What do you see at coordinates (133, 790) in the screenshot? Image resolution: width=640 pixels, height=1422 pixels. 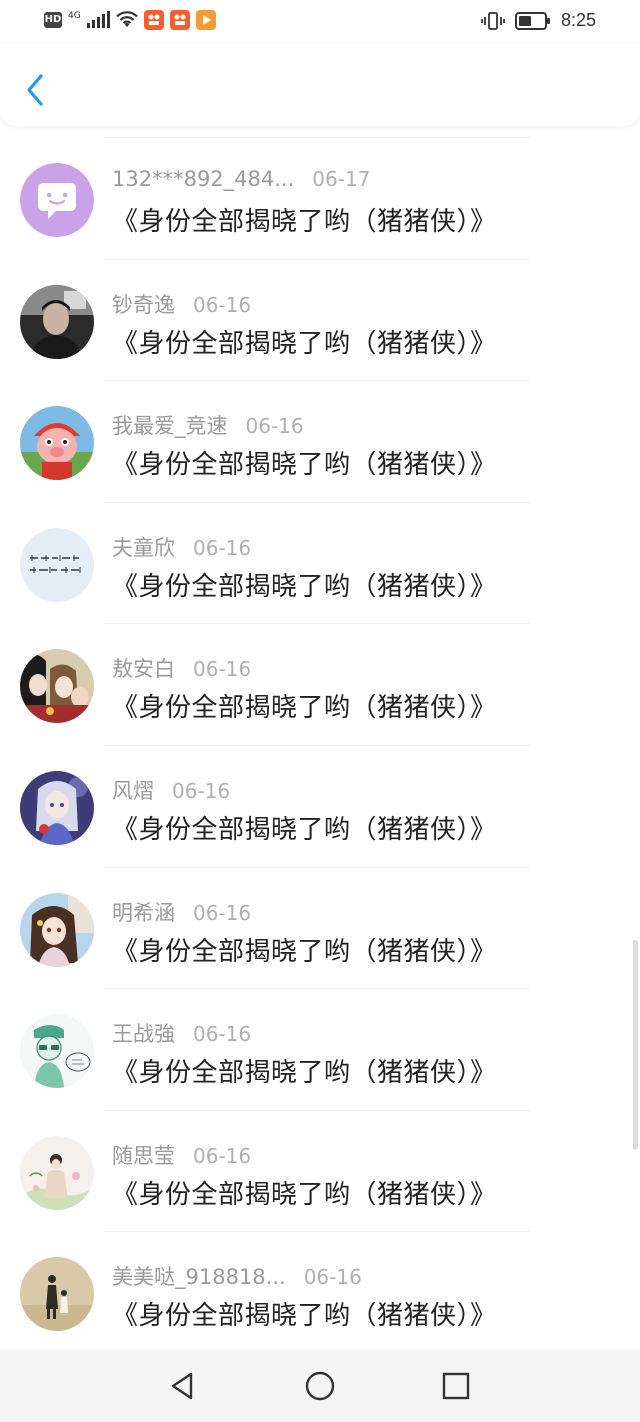 I see `username: 风熠` at bounding box center [133, 790].